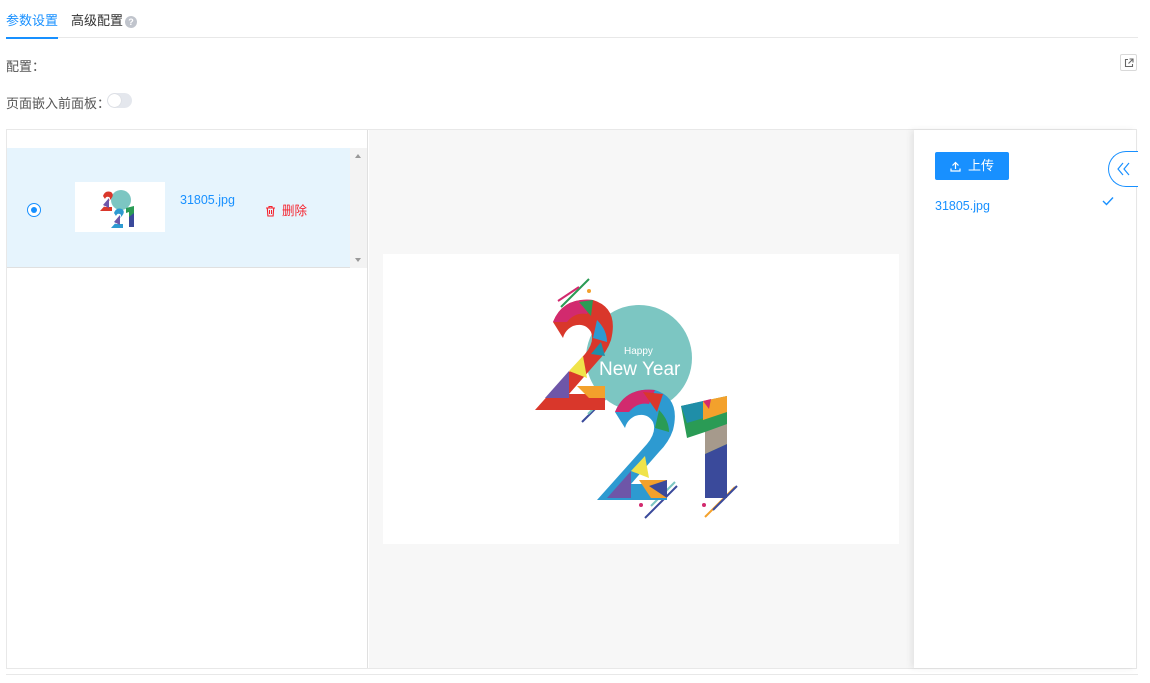 This screenshot has height=683, width=1150. I want to click on double-chevron-left-icon, so click(1123, 169).